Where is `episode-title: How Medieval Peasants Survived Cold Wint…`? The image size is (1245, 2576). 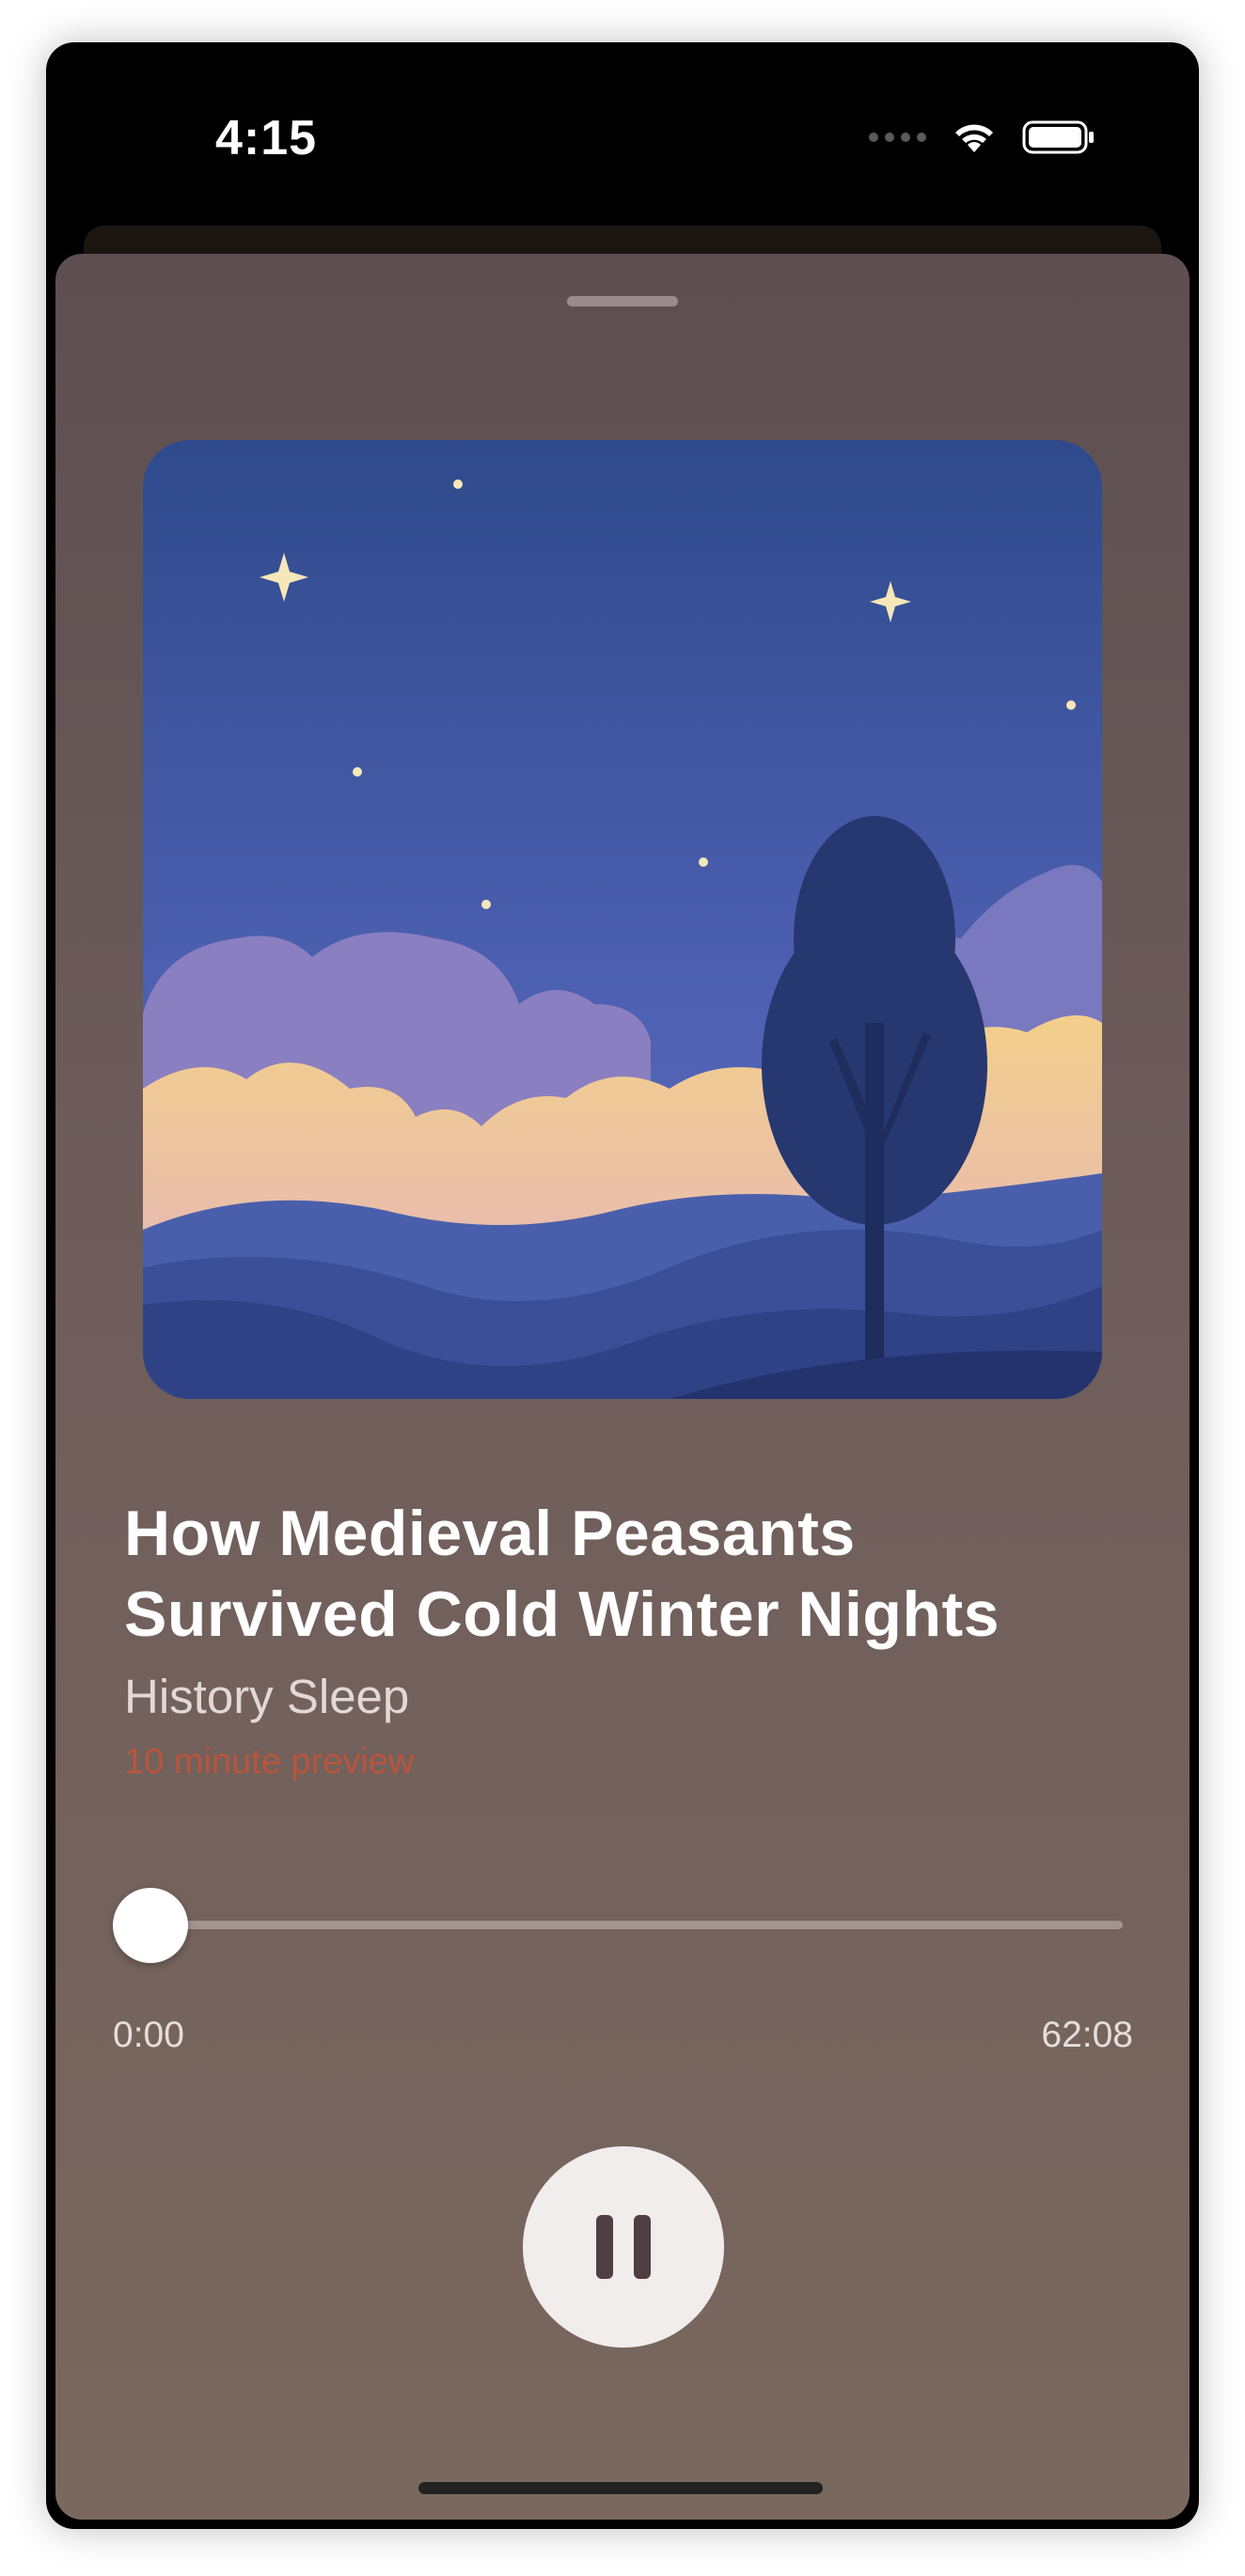 episode-title: How Medieval Peasants Survived Cold Wint… is located at coordinates (562, 1574).